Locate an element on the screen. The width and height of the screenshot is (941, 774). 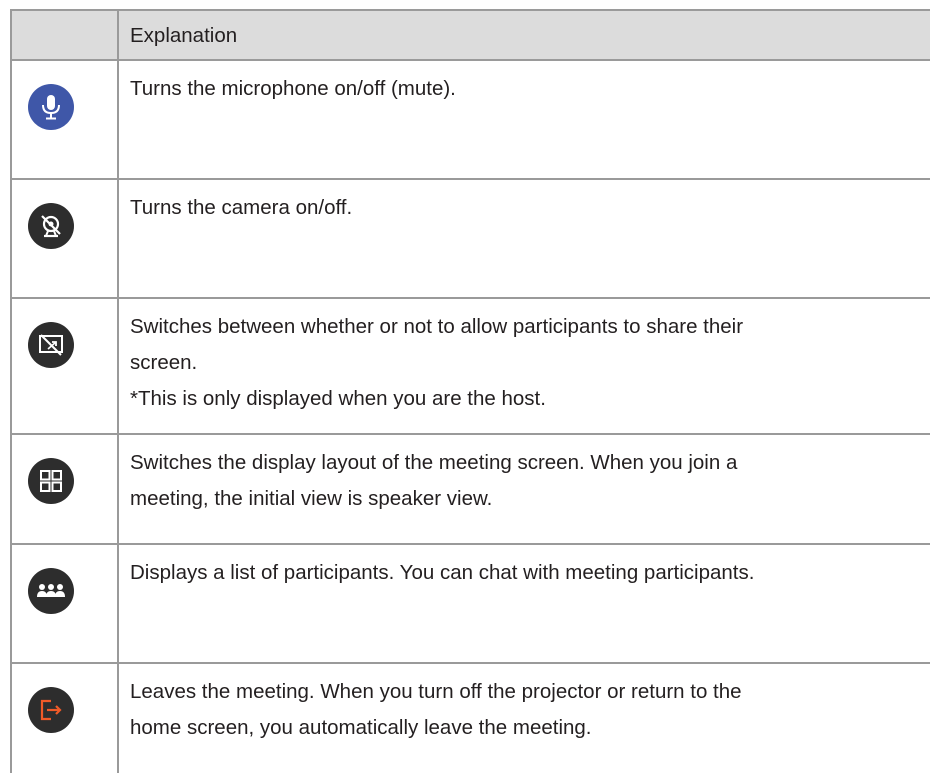
explanation-line: screen. is located at coordinates (164, 362).